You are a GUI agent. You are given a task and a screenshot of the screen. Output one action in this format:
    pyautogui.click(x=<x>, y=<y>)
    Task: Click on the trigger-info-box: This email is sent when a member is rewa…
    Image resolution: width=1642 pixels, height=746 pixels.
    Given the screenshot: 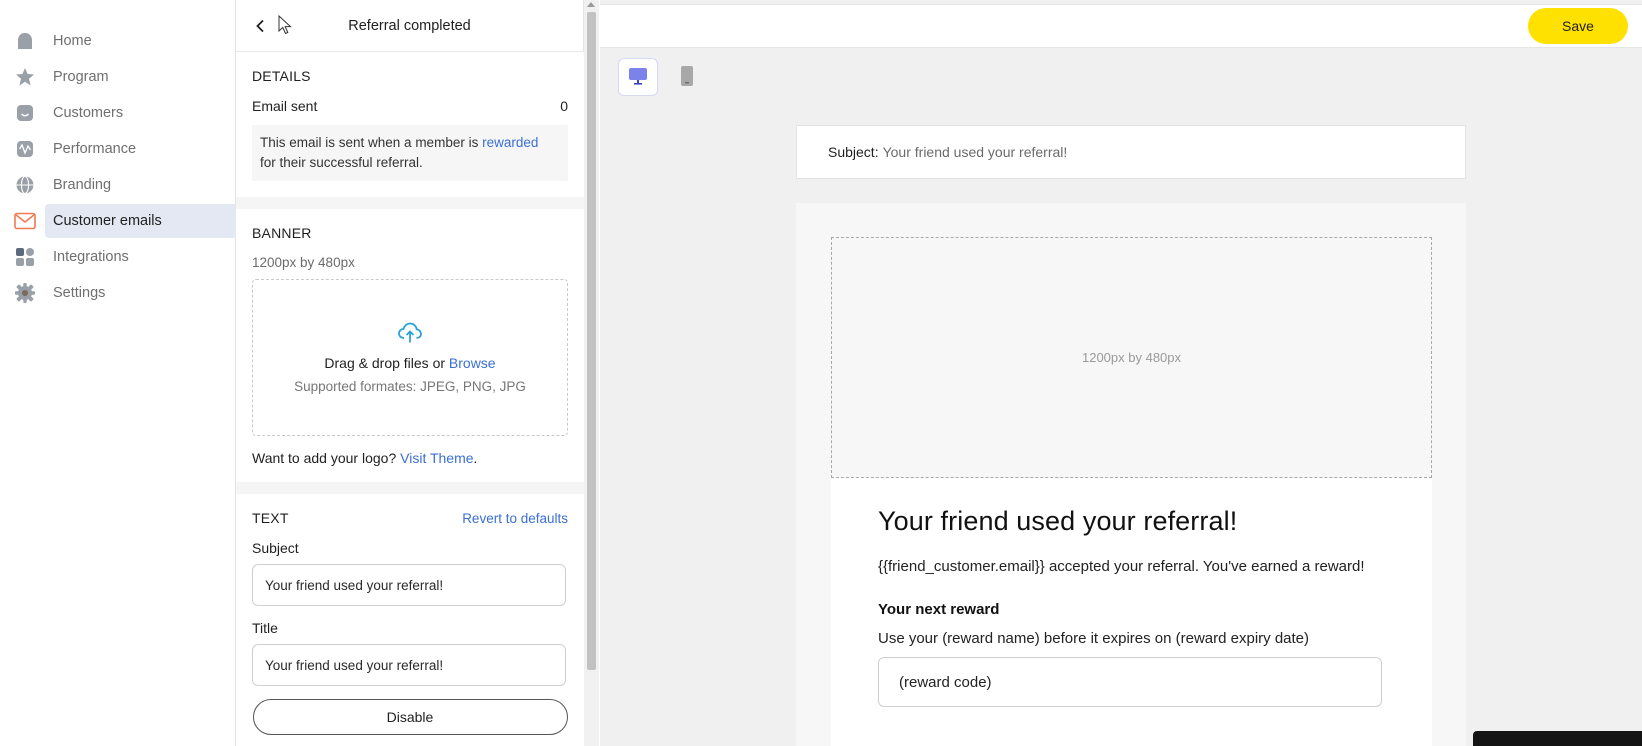 What is the action you would take?
    pyautogui.click(x=410, y=153)
    